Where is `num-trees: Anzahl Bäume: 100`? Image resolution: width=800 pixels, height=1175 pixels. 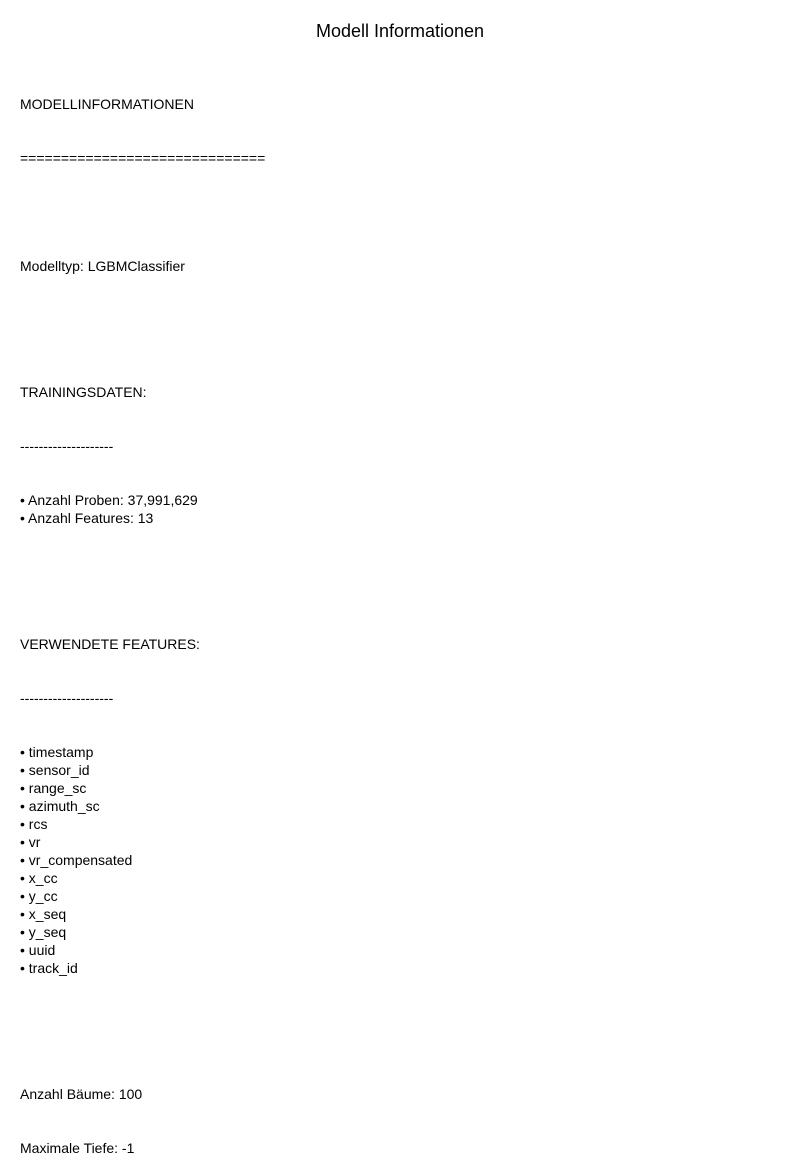 num-trees: Anzahl Bäume: 100 is located at coordinates (81, 1094).